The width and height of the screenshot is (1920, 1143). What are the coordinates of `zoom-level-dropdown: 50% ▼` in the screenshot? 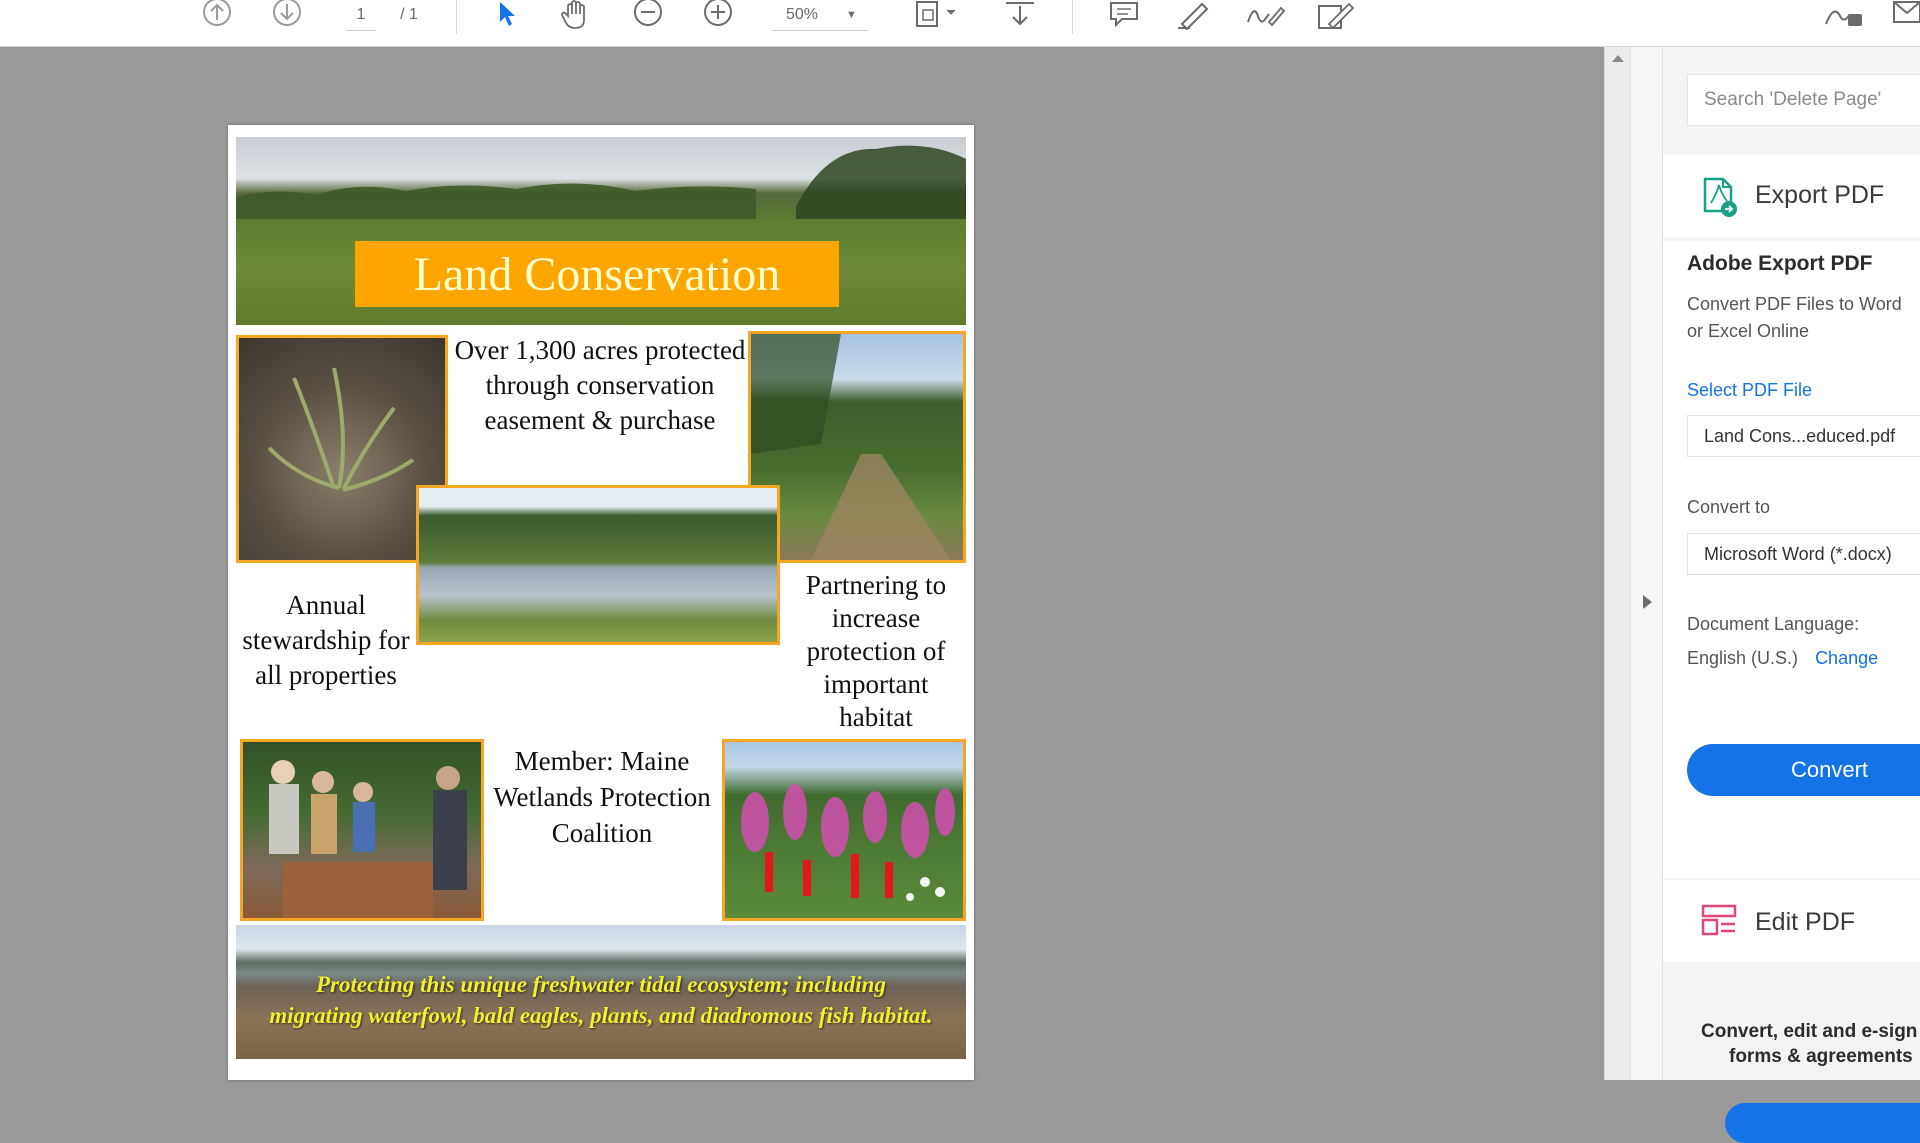 It's located at (820, 15).